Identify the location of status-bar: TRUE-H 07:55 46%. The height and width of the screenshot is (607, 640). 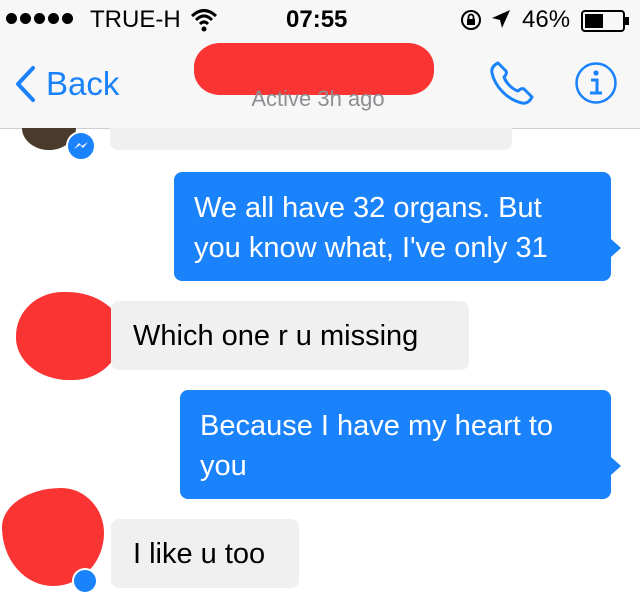
(320, 20).